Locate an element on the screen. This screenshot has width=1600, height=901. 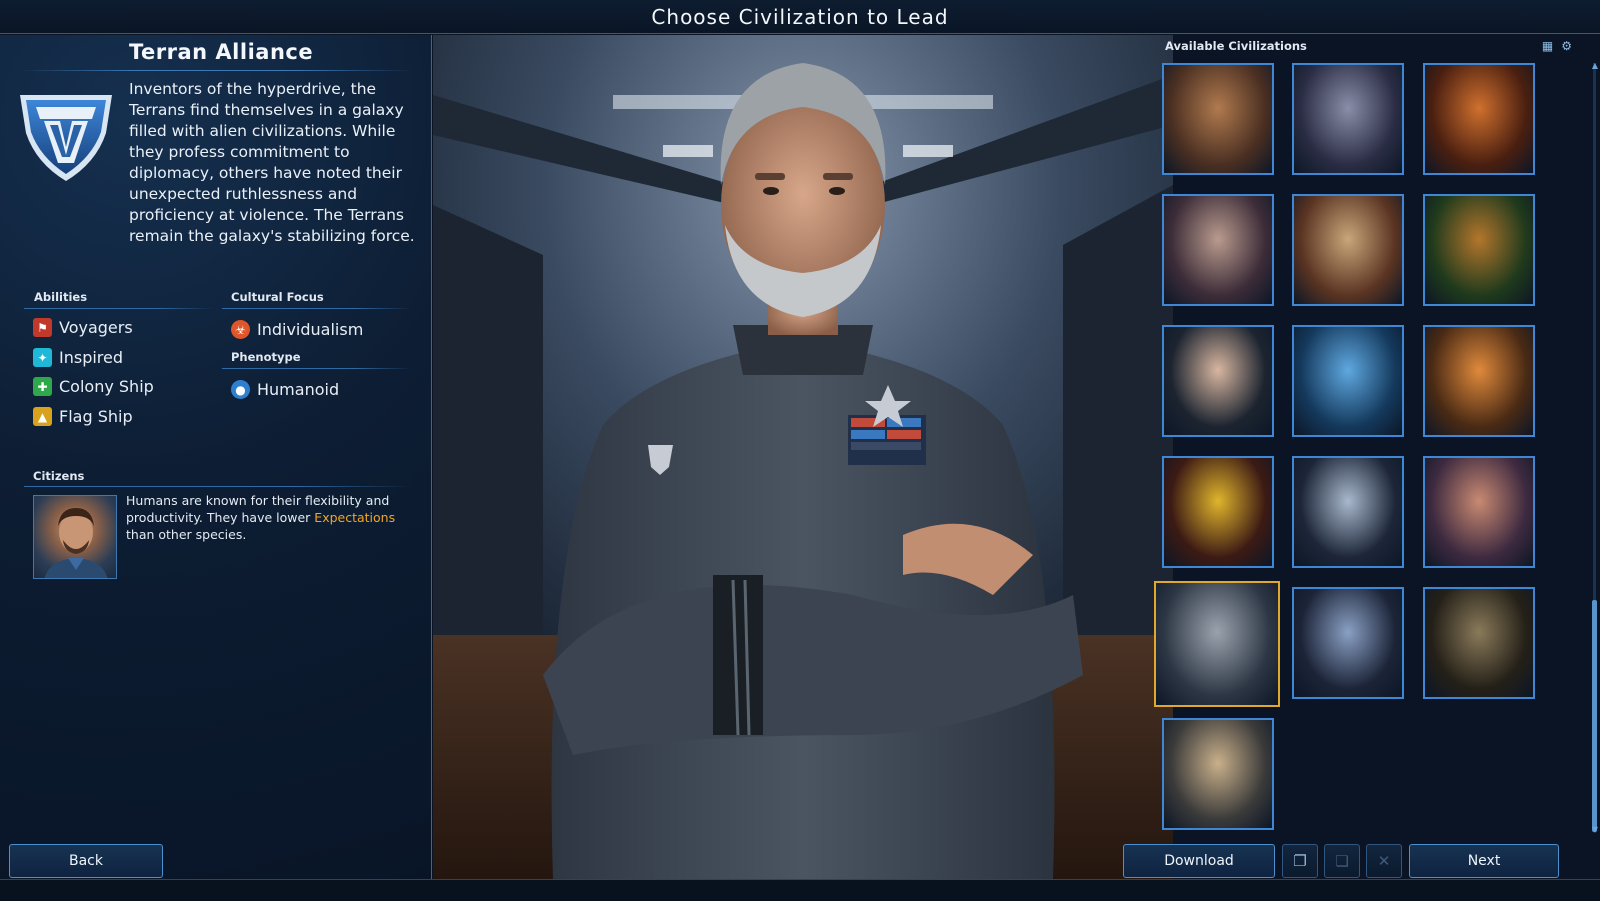
title-bar: Choose Civilization to Lead is located at coordinates (800, 17).